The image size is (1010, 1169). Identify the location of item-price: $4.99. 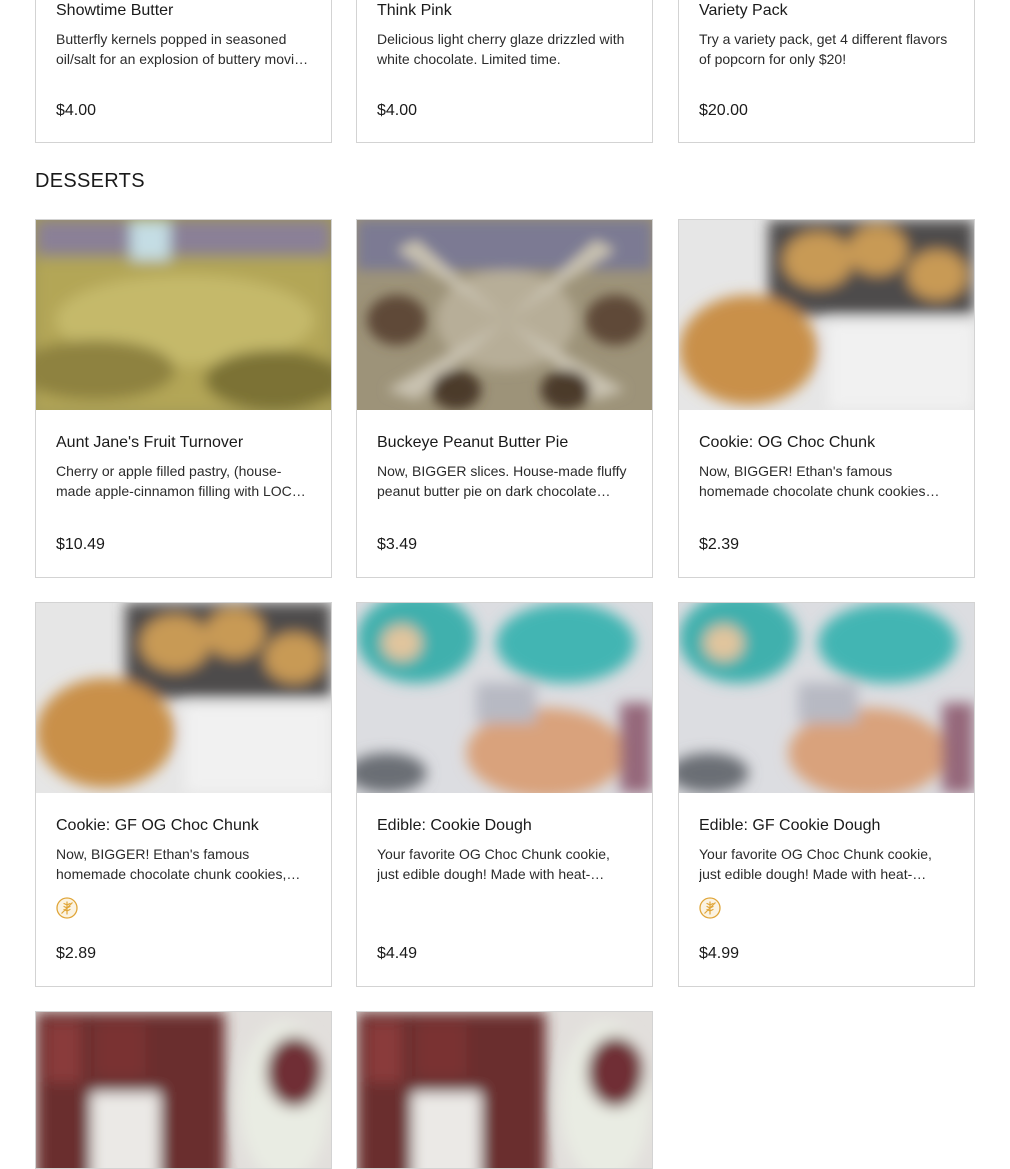
(719, 953).